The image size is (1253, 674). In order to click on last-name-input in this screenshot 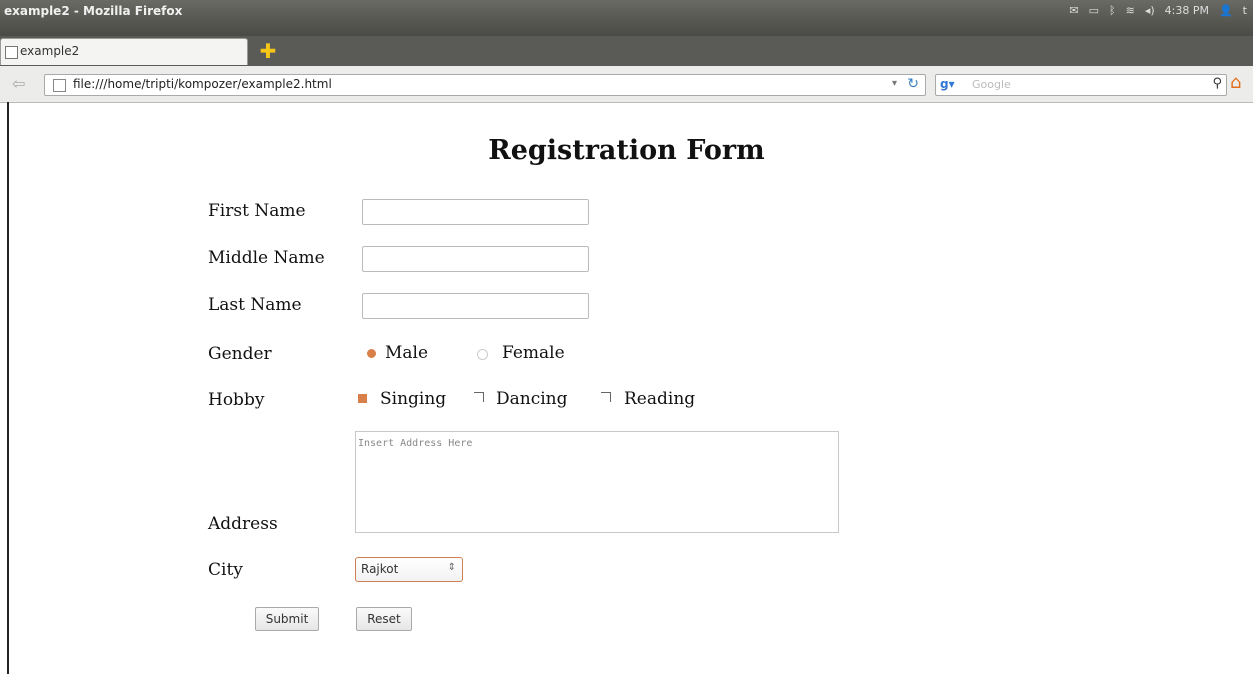, I will do `click(475, 306)`.